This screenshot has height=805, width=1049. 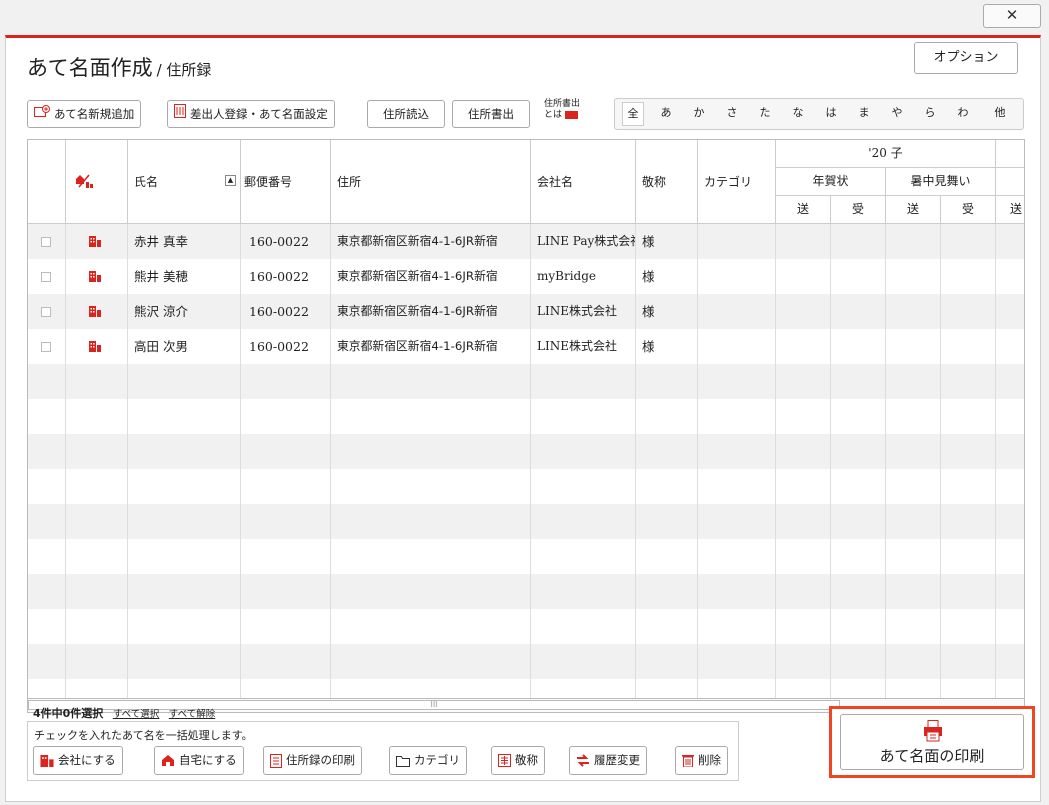 What do you see at coordinates (798, 114) in the screenshot?
I see `kana-filter-na: な` at bounding box center [798, 114].